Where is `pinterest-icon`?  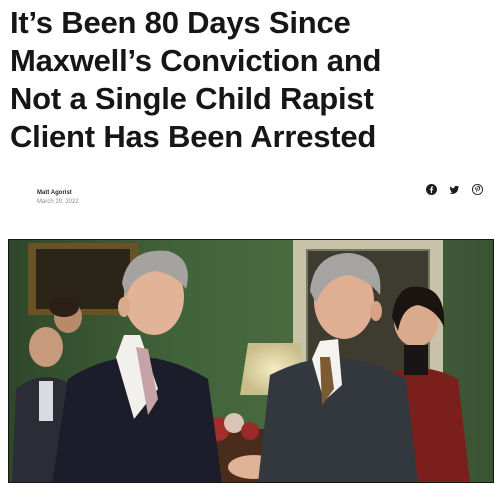
pinterest-icon is located at coordinates (477, 189).